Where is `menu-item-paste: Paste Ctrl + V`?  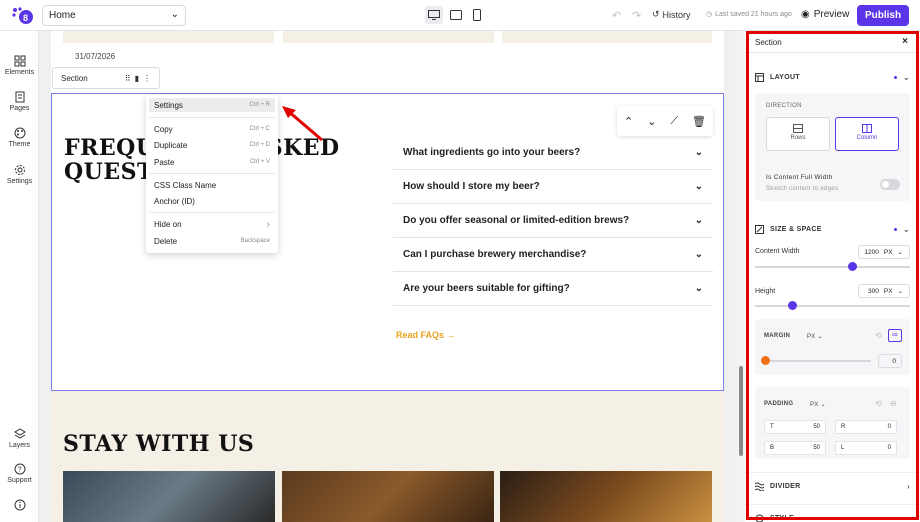 menu-item-paste: Paste Ctrl + V is located at coordinates (212, 162).